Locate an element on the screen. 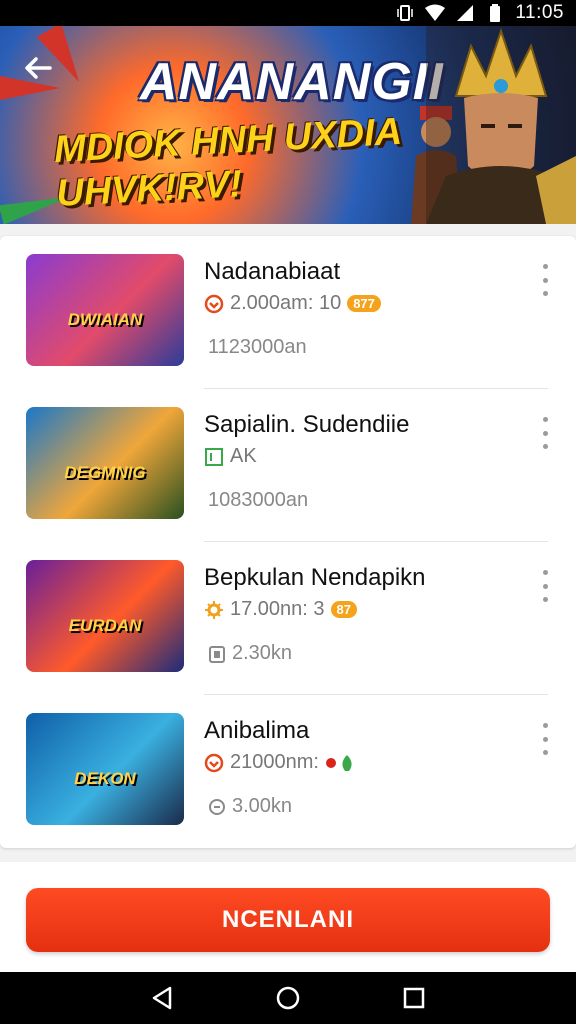 This screenshot has width=576, height=1024. square-badge-icon is located at coordinates (214, 456).